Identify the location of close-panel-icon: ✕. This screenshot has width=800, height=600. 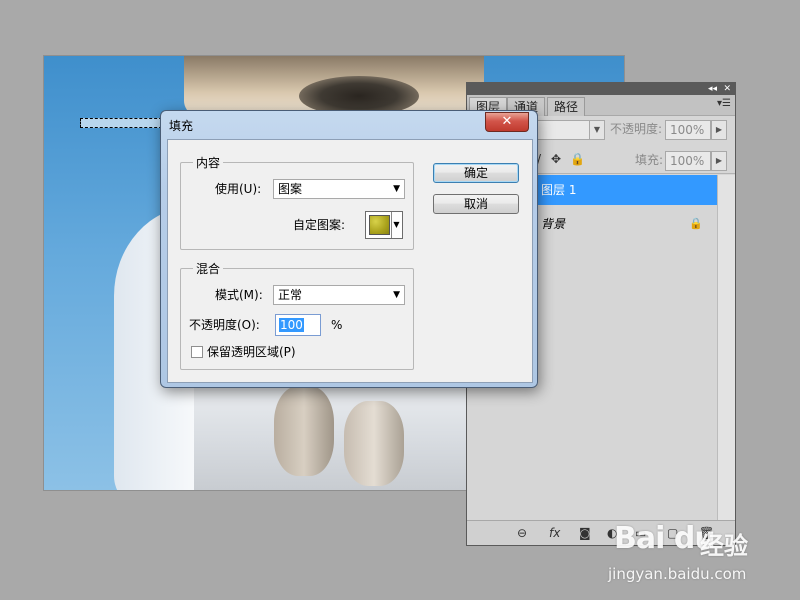
(727, 89).